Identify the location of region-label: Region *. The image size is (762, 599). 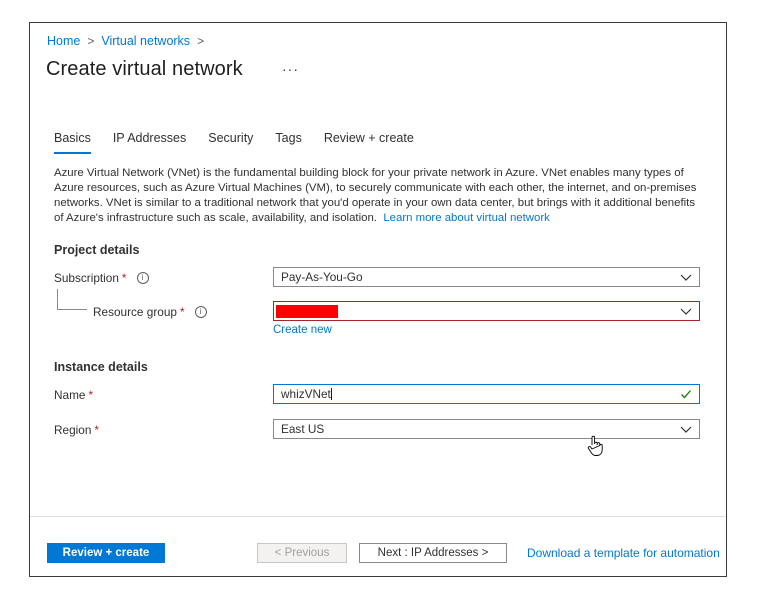
(76, 430).